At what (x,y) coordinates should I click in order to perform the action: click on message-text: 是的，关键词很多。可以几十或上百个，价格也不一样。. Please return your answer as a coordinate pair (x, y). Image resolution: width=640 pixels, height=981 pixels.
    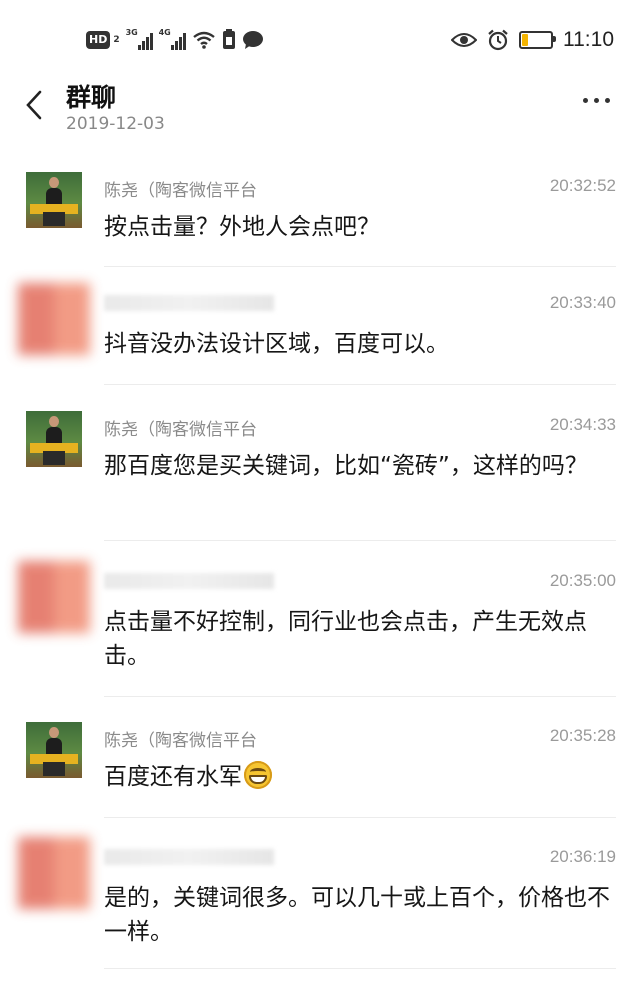
    Looking at the image, I should click on (359, 915).